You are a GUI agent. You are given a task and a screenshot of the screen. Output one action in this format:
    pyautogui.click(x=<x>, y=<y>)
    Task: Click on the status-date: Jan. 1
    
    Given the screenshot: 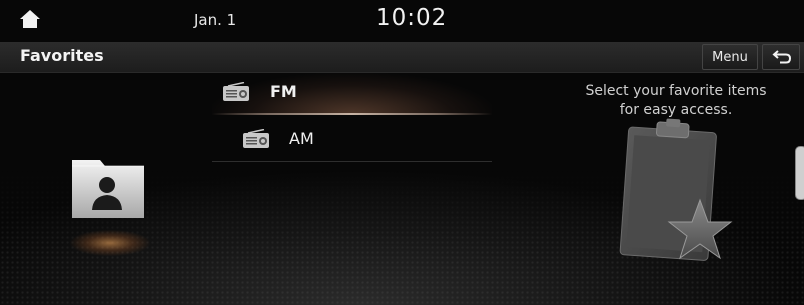 What is the action you would take?
    pyautogui.click(x=215, y=20)
    